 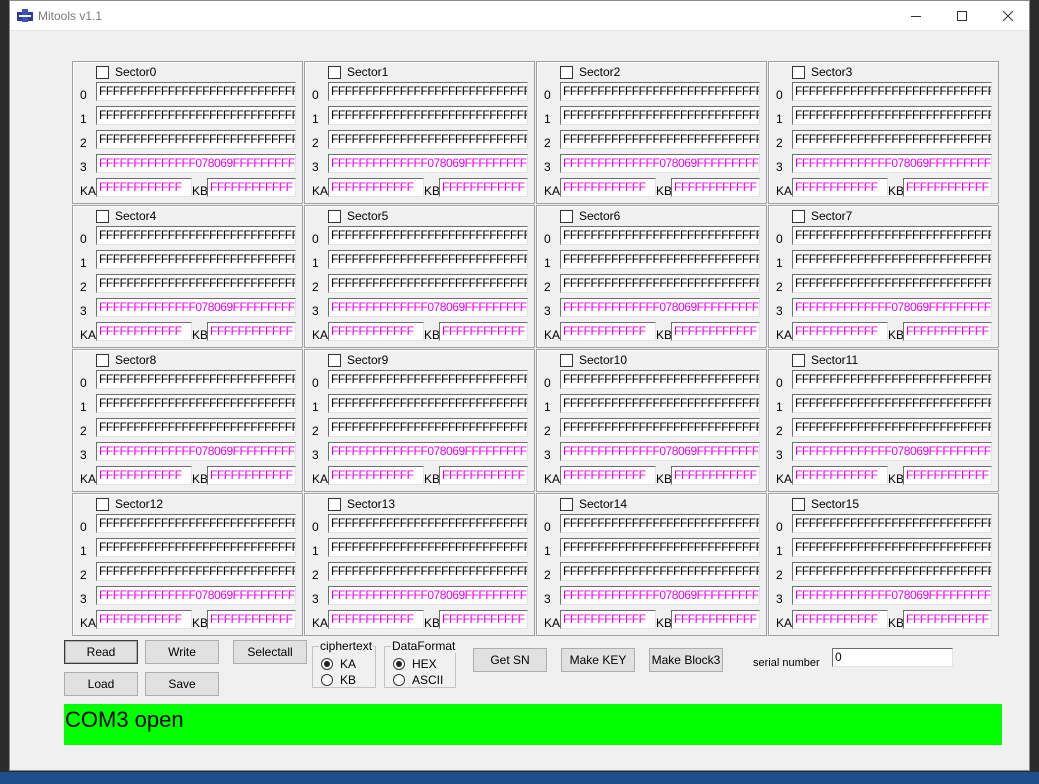 I want to click on read-button: Read, so click(x=101, y=652).